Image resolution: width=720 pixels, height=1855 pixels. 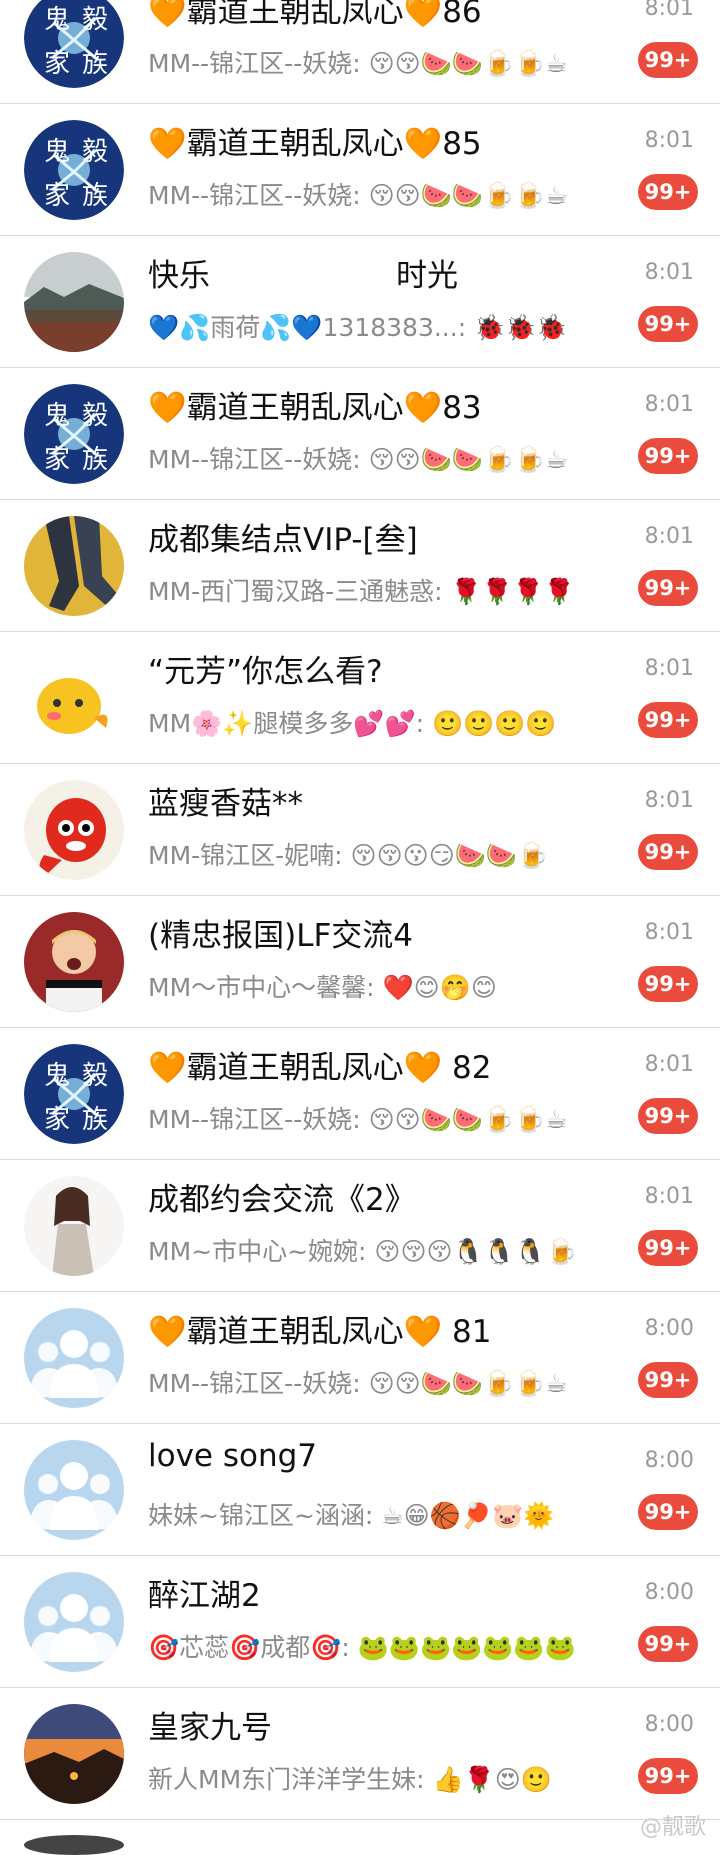 What do you see at coordinates (368, 326) in the screenshot?
I see `last-message-preview: 💙💦雨荷💦💙1318383...: 🐞🐞🐞` at bounding box center [368, 326].